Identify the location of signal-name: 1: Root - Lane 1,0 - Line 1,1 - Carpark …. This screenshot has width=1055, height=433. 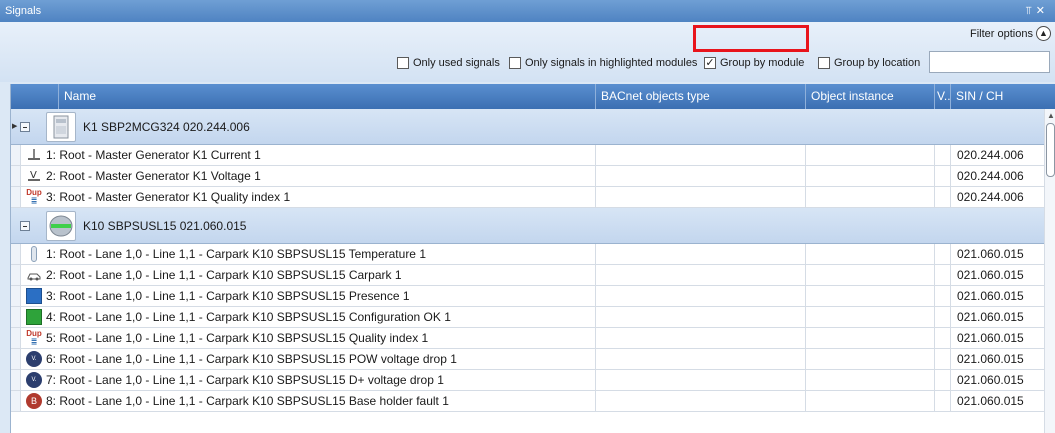
(308, 254).